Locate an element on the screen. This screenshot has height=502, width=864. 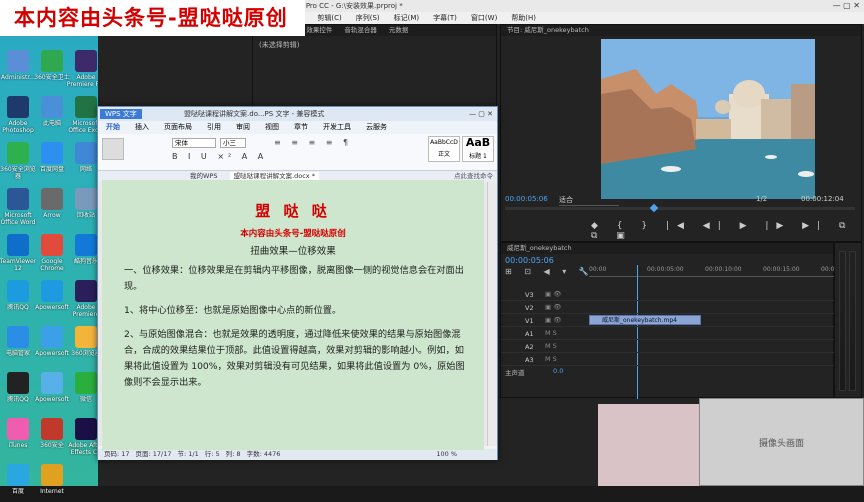
playhead-icon is located at coordinates (654, 208).